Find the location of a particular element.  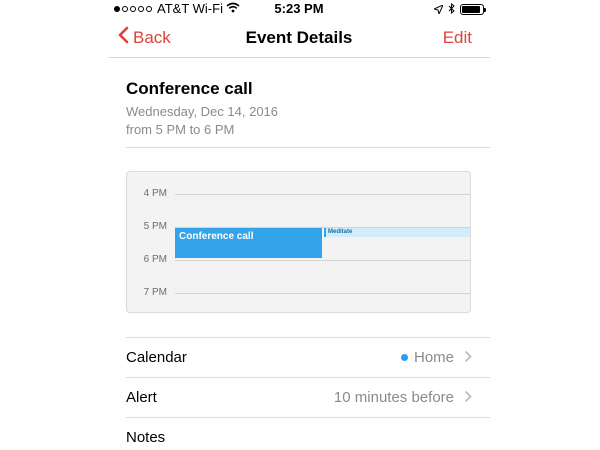

status-bar-right is located at coordinates (459, 9).